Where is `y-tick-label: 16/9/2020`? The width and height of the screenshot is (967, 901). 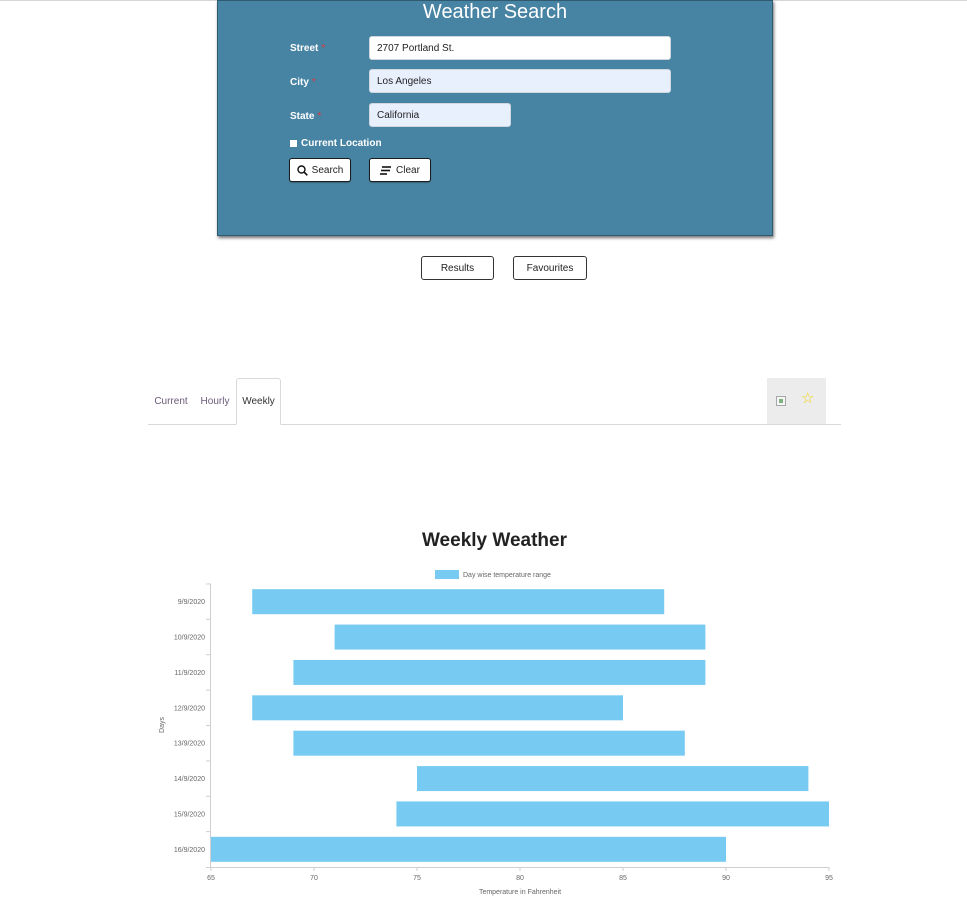
y-tick-label: 16/9/2020 is located at coordinates (189, 850).